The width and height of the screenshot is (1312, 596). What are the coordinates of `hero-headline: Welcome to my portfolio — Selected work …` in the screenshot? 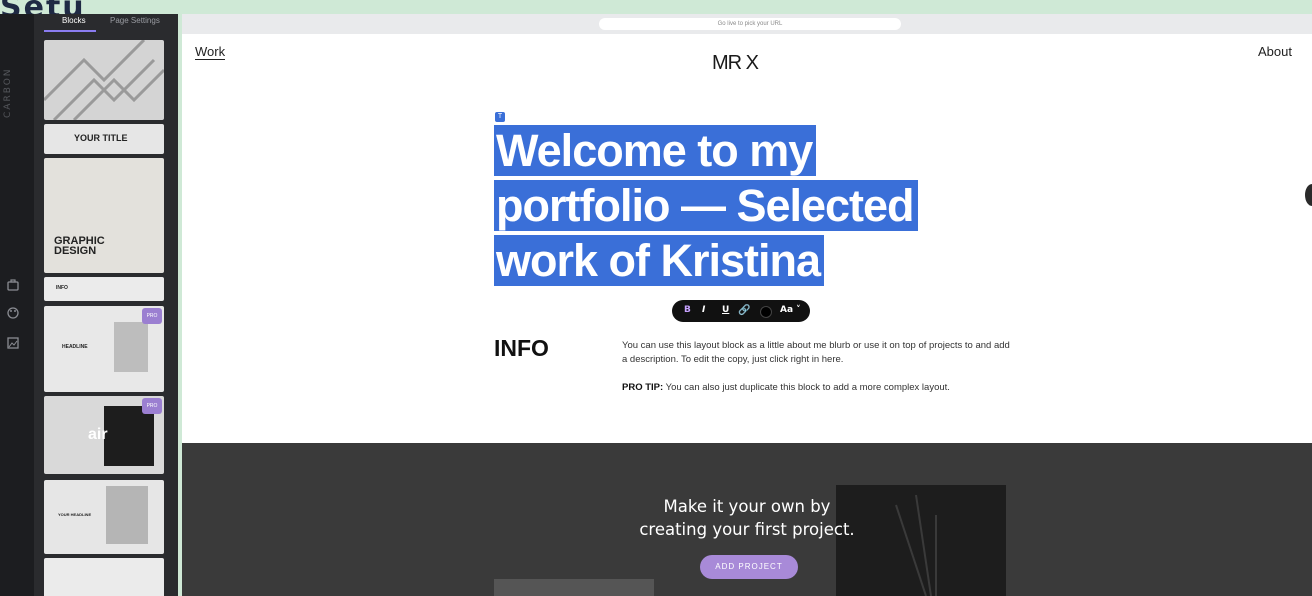 It's located at (754, 206).